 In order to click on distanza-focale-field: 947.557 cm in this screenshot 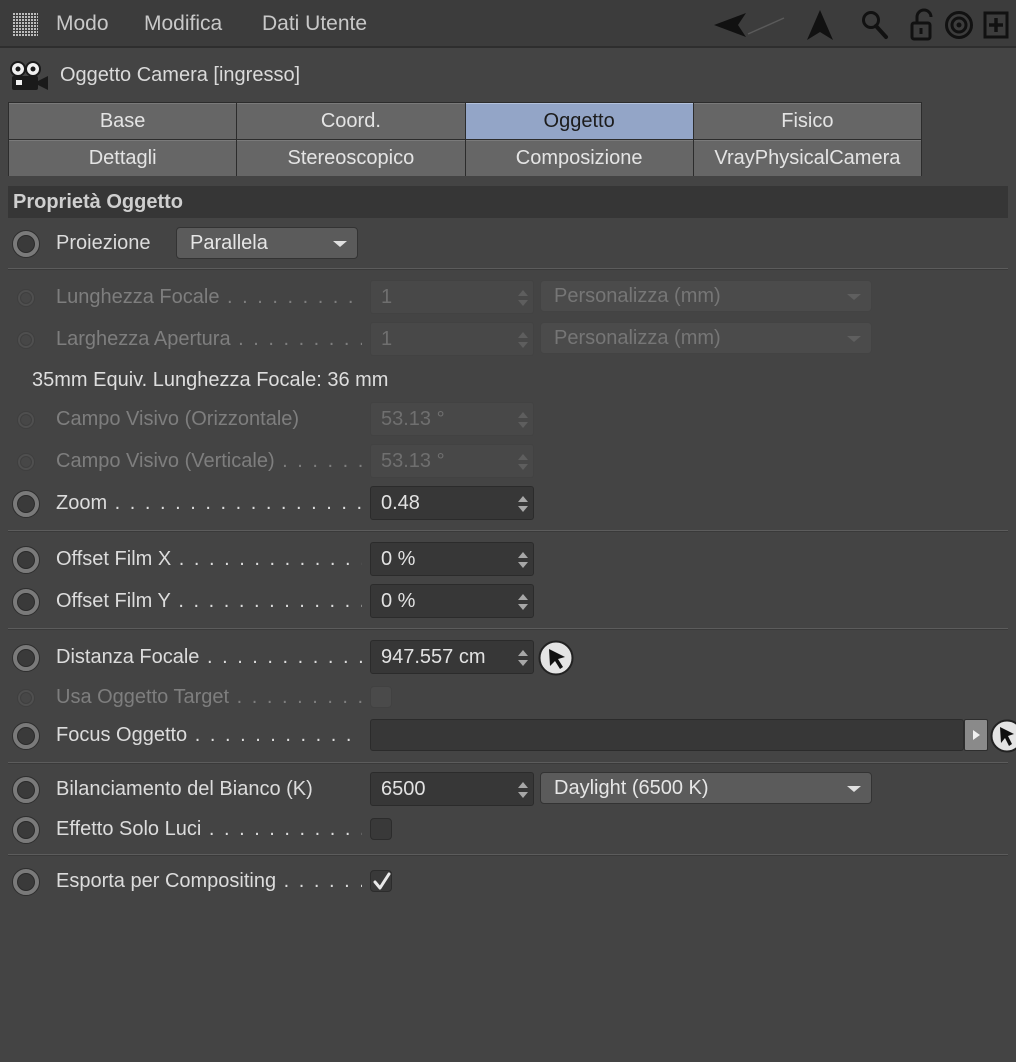, I will do `click(452, 657)`.